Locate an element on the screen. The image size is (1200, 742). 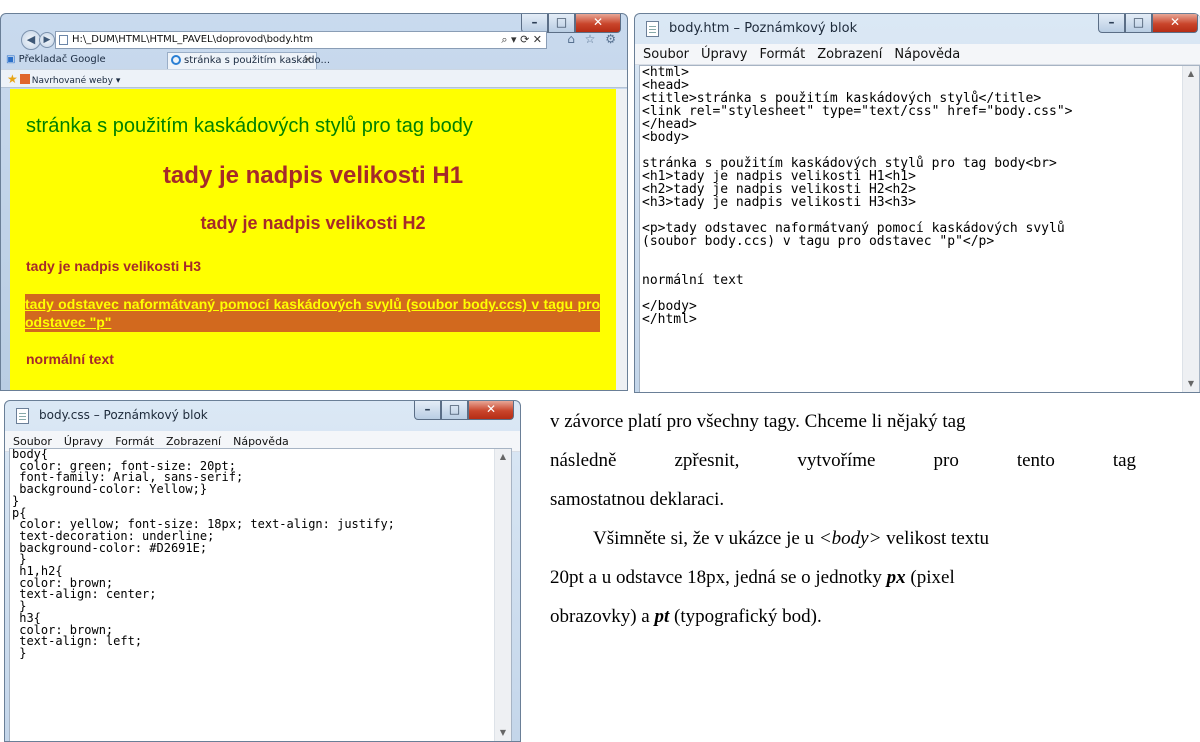
prose-tag: <body> is located at coordinates (850, 538).